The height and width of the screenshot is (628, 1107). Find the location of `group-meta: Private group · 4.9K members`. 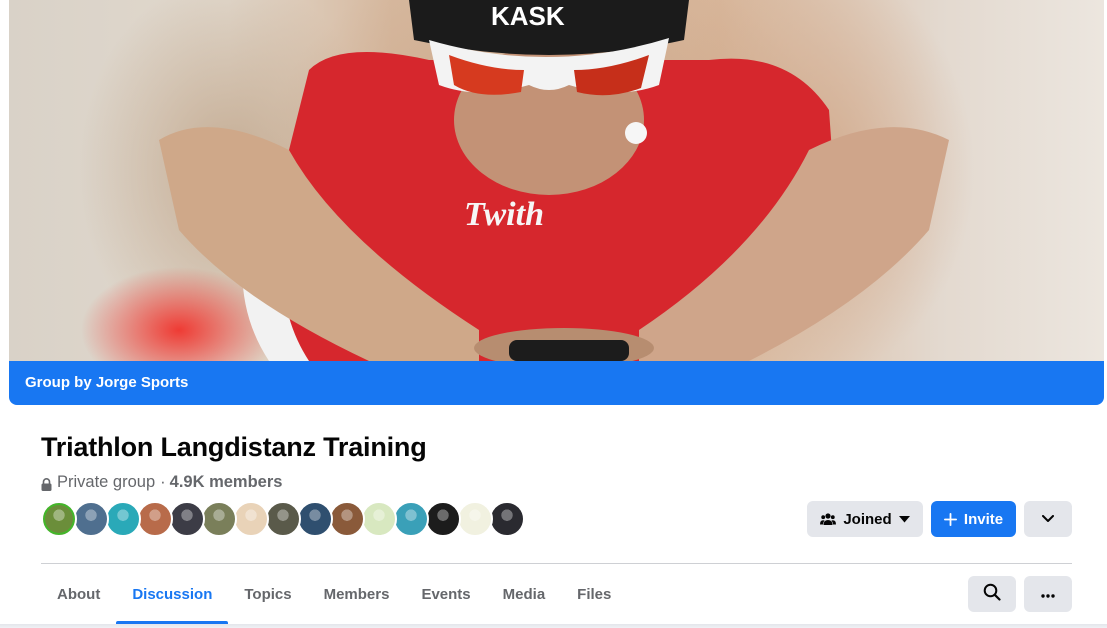

group-meta: Private group · 4.9K members is located at coordinates (161, 482).